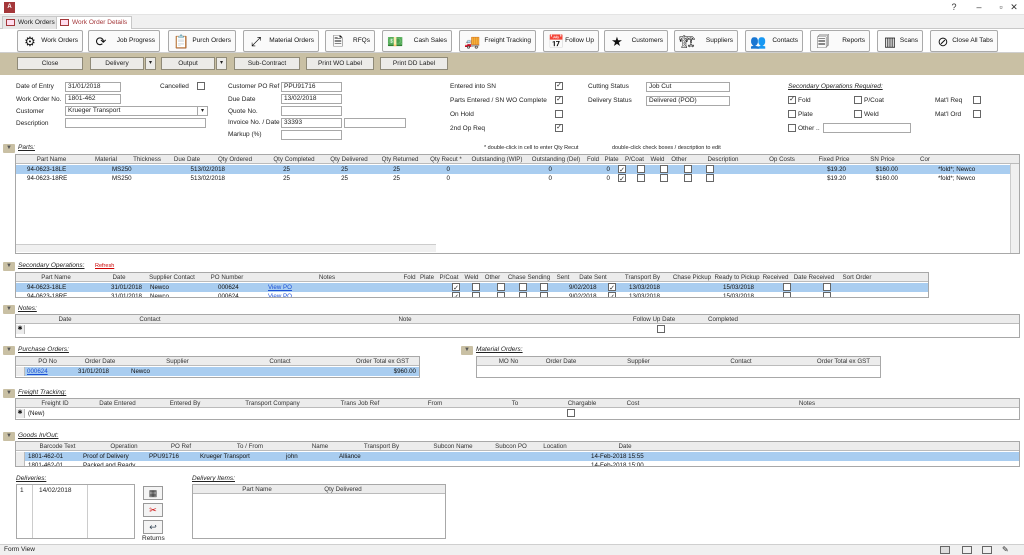  What do you see at coordinates (50, 41) in the screenshot?
I see `nav-button-work-orders: ⚙ Work Orders` at bounding box center [50, 41].